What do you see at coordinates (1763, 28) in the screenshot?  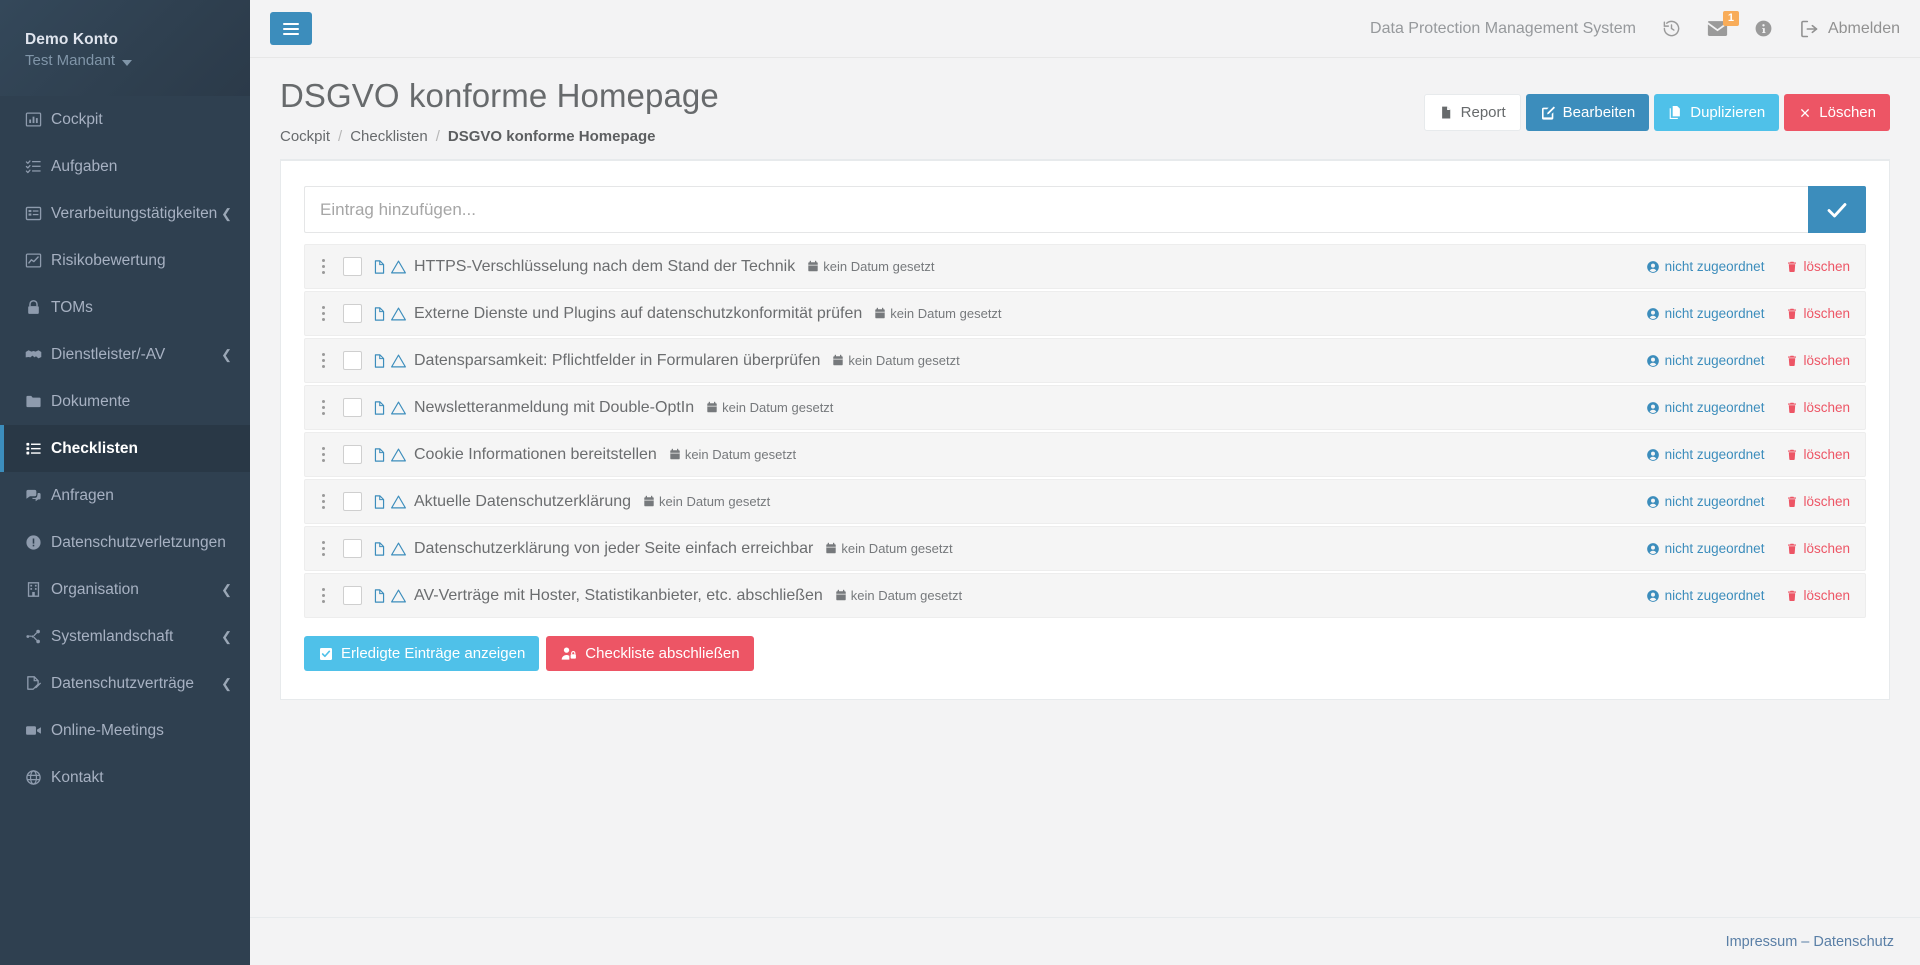 I see `info-circle-icon` at bounding box center [1763, 28].